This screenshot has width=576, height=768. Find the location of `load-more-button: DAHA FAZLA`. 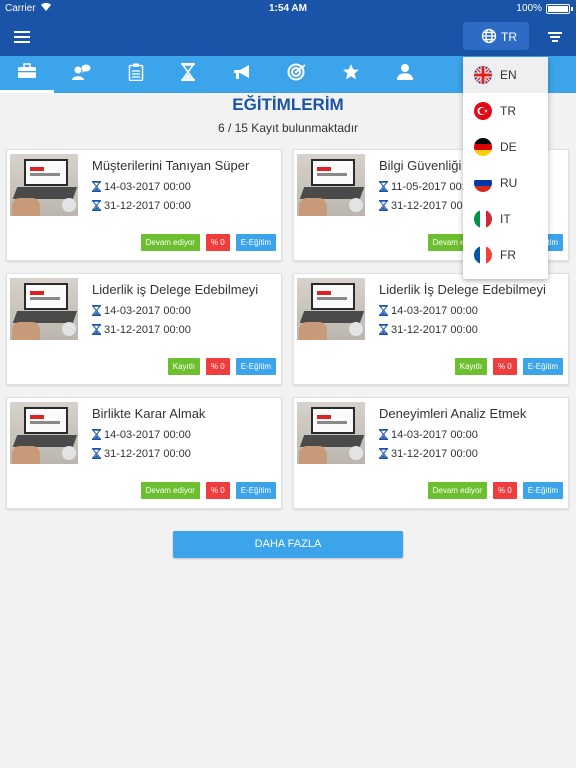

load-more-button: DAHA FAZLA is located at coordinates (288, 544).